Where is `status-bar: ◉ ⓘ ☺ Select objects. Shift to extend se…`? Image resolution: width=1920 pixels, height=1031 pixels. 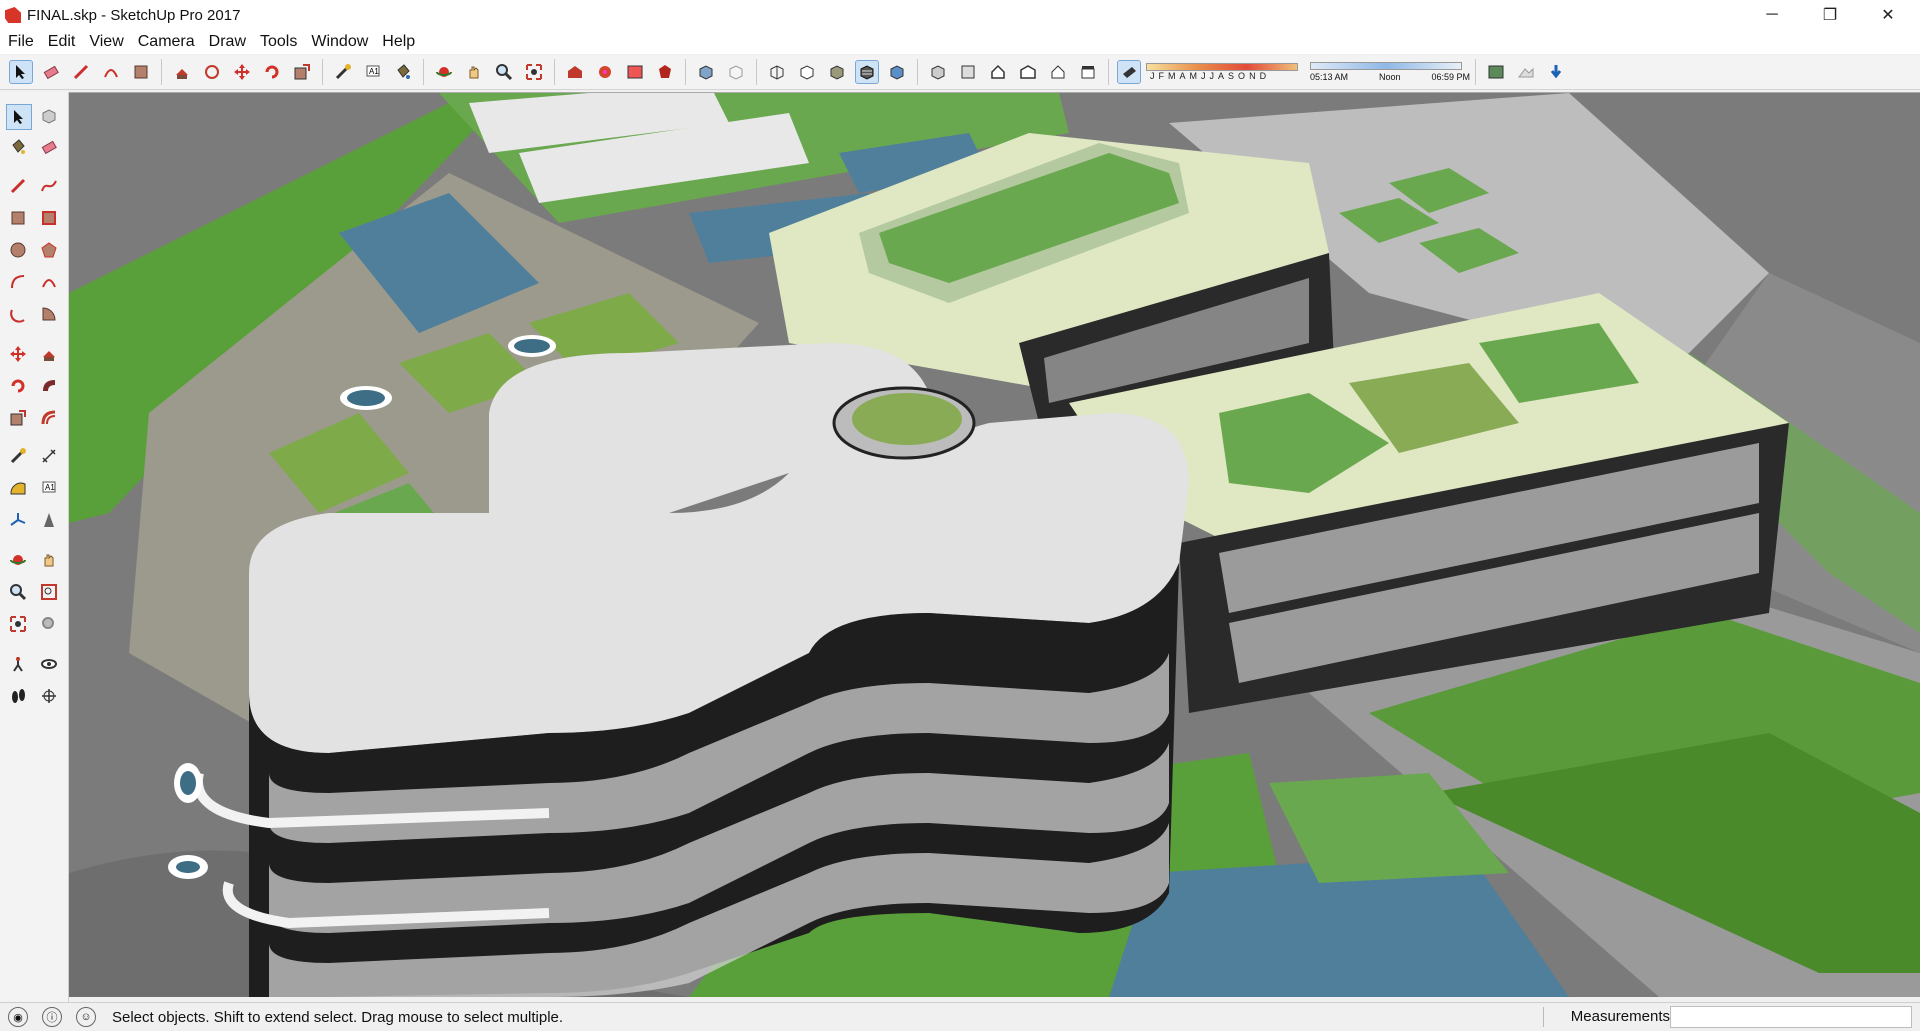
status-bar: ◉ ⓘ ☺ Select objects. Shift to extend se… is located at coordinates (960, 1016).